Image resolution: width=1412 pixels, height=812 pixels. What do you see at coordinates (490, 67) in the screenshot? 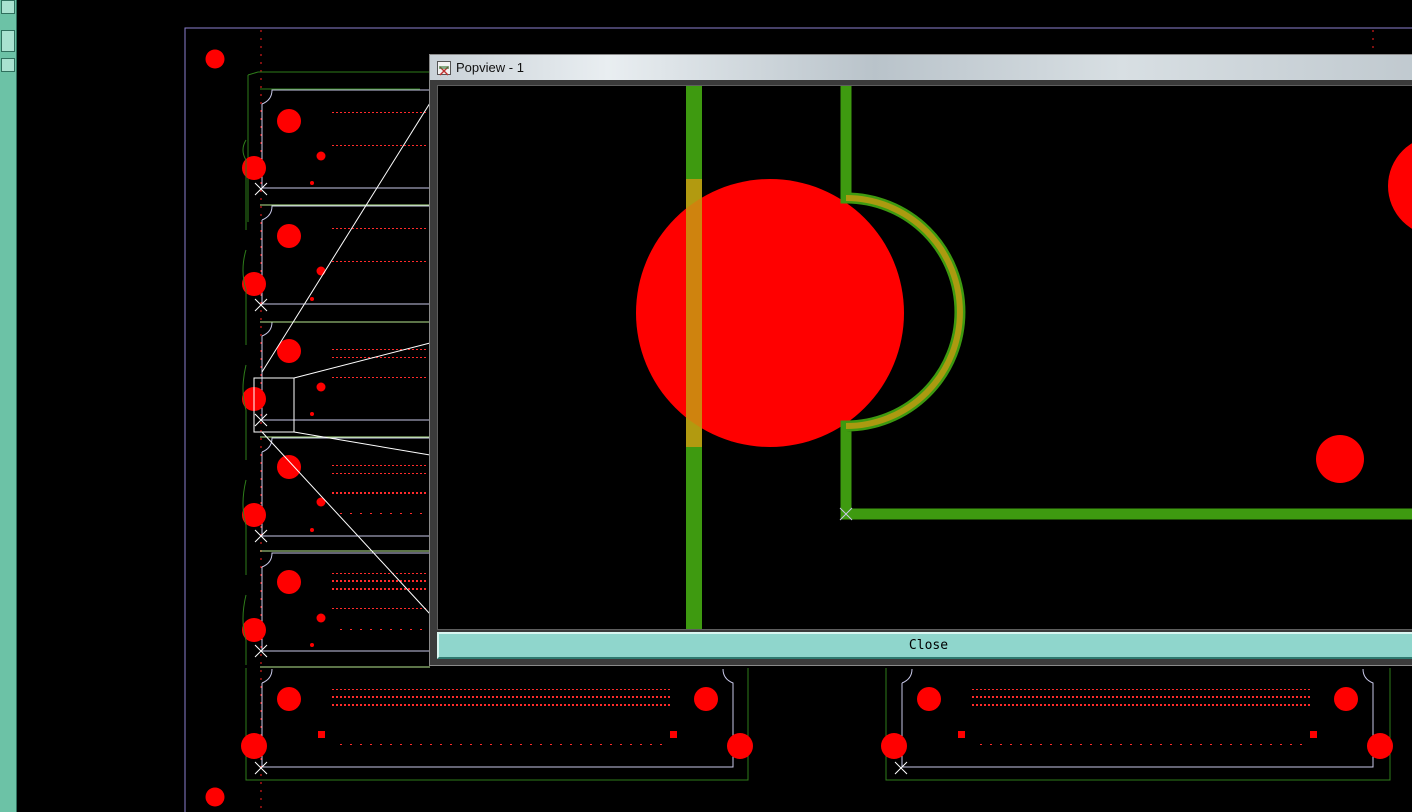
I see `popview-title: Popview - 1` at bounding box center [490, 67].